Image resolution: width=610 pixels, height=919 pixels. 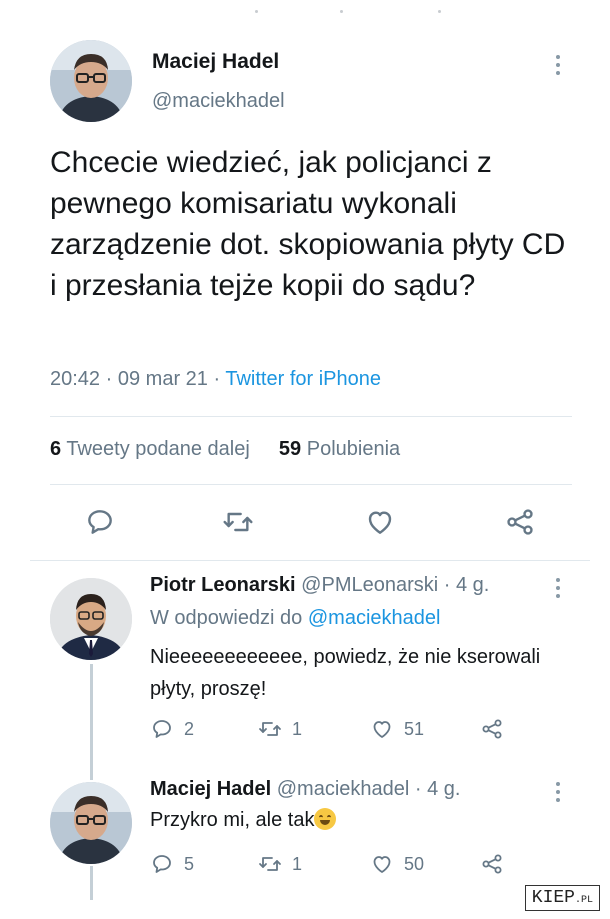 What do you see at coordinates (55, 449) in the screenshot?
I see `retweets-count: 6` at bounding box center [55, 449].